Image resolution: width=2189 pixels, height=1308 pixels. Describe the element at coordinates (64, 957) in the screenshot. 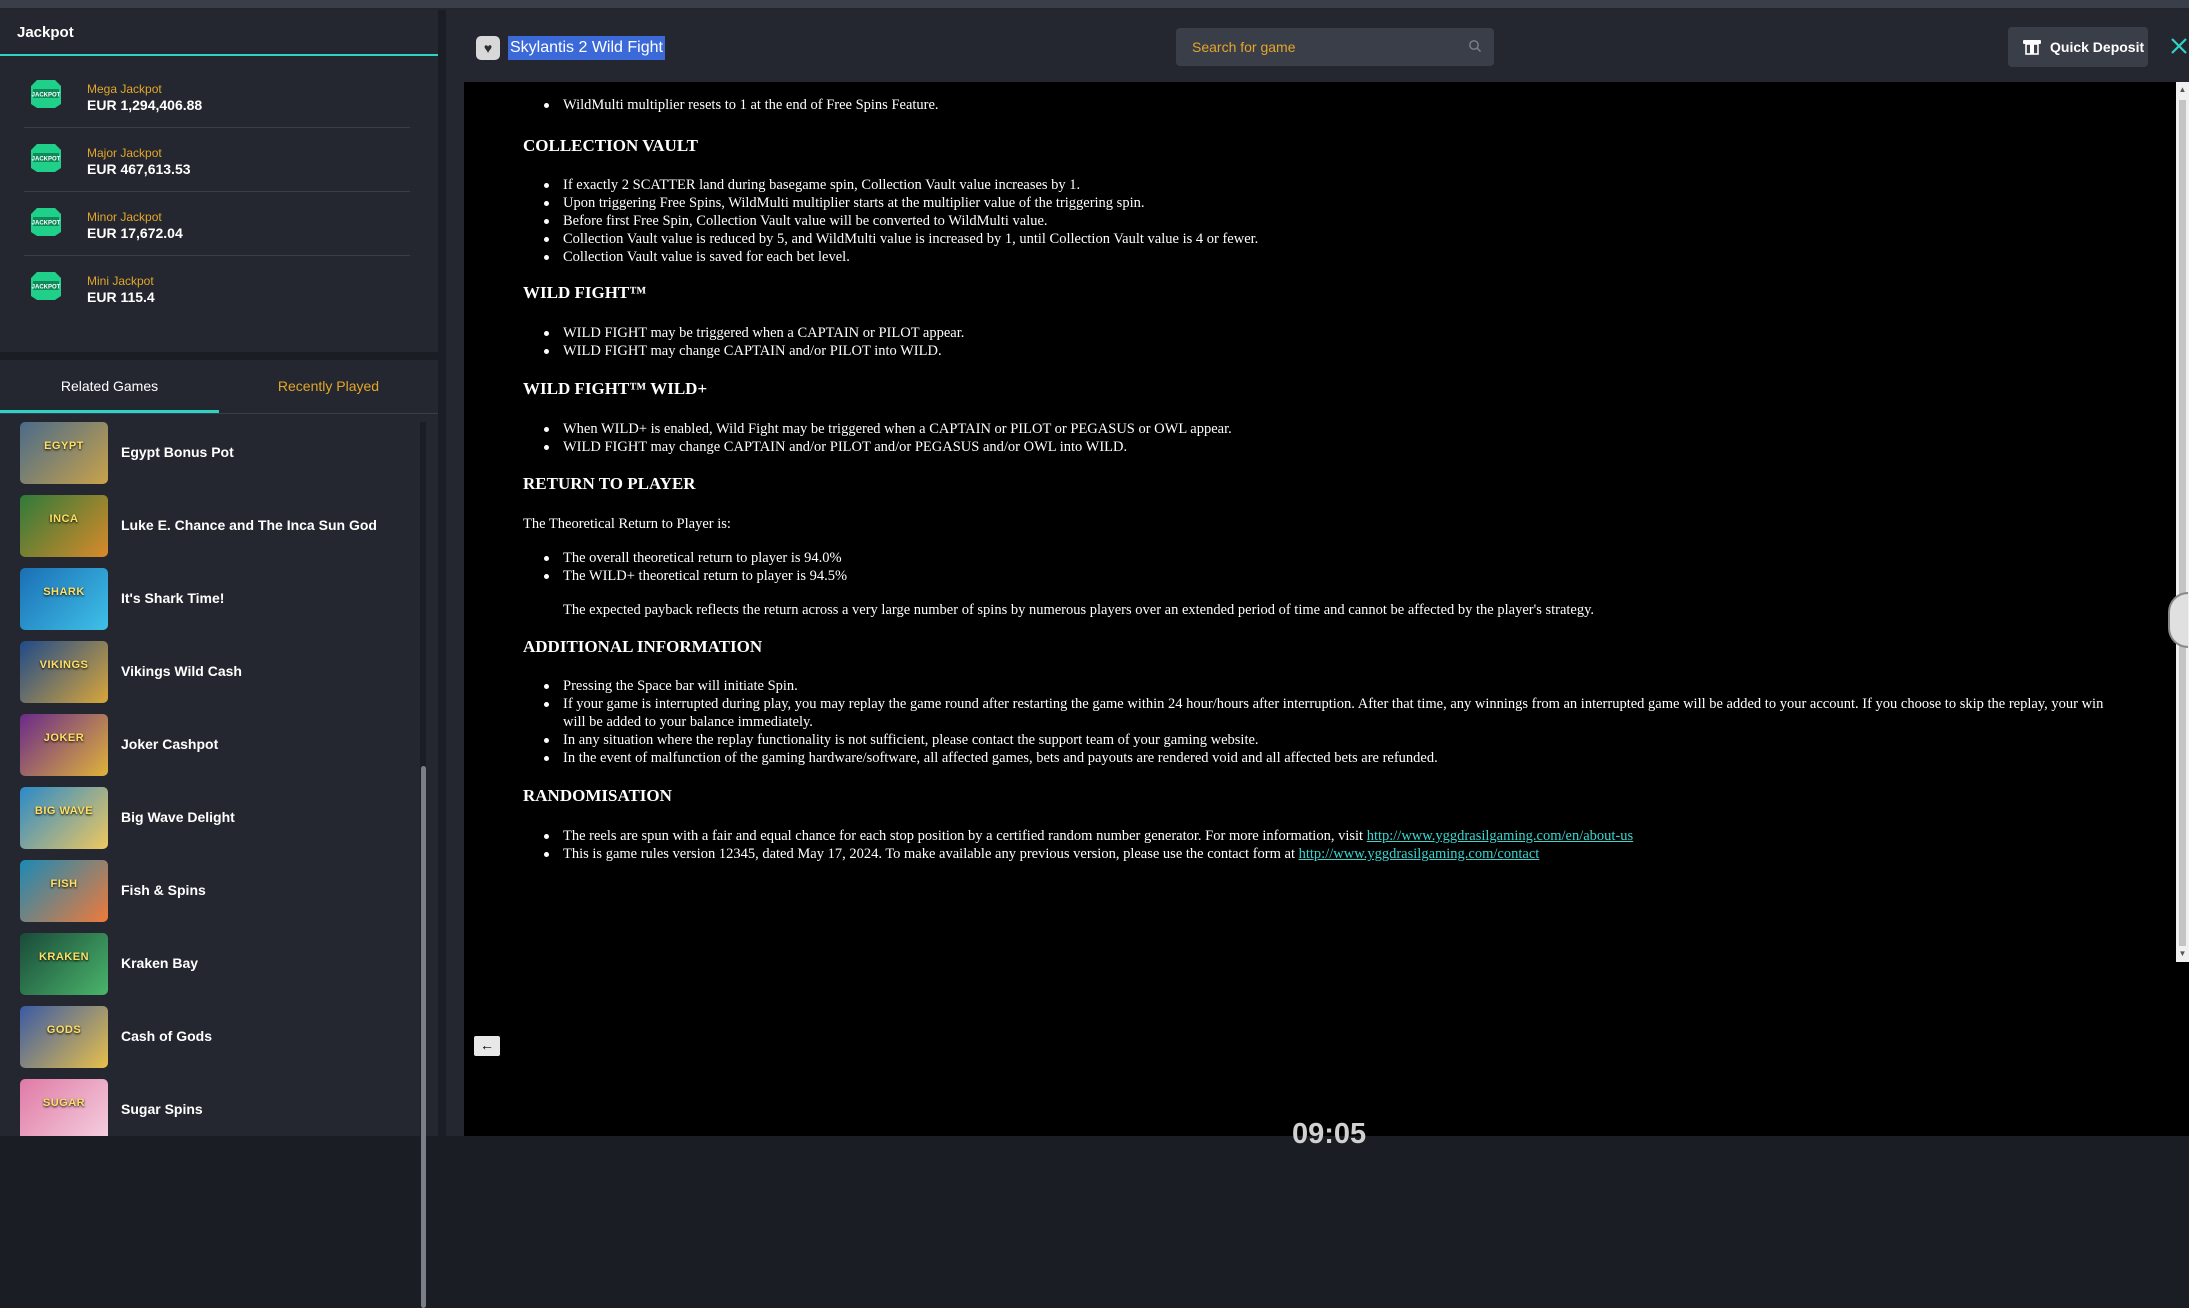

I see `game-thumbnail-label: KRAKEN` at that location.